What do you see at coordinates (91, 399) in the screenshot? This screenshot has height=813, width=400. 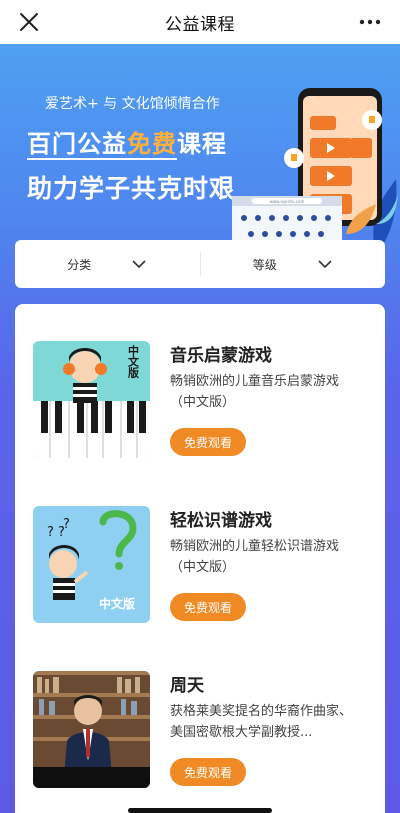 I see `course-thumbnail-music-game: 中文版` at bounding box center [91, 399].